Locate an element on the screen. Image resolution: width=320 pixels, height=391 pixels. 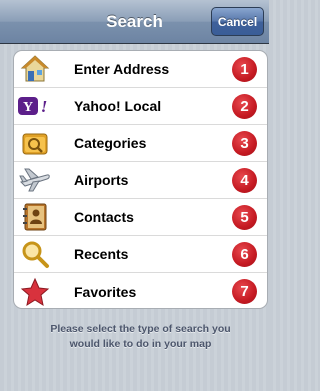
page-title: Search is located at coordinates (134, 21).